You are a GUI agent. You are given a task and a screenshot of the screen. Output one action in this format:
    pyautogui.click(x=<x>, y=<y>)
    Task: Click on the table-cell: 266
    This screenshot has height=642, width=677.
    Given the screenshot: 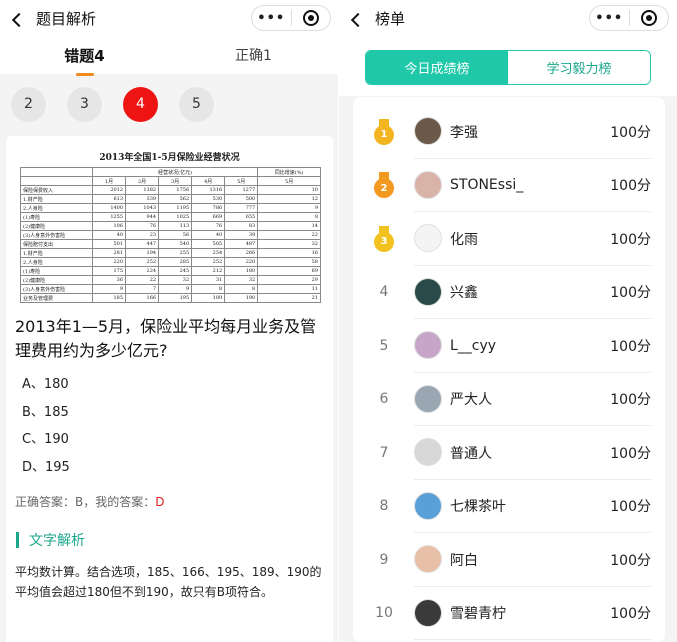 What is the action you would take?
    pyautogui.click(x=241, y=253)
    